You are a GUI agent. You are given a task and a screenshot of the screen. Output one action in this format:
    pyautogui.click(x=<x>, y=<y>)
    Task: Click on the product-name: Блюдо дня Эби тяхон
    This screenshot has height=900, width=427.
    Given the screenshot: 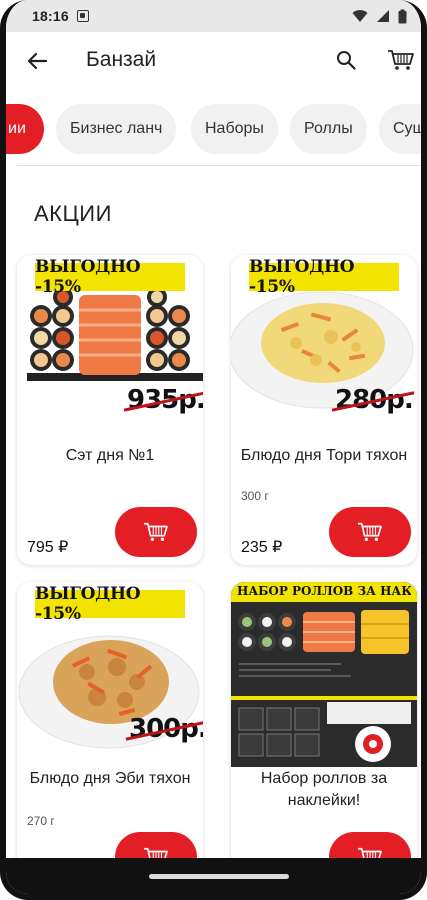 What is the action you would take?
    pyautogui.click(x=110, y=778)
    